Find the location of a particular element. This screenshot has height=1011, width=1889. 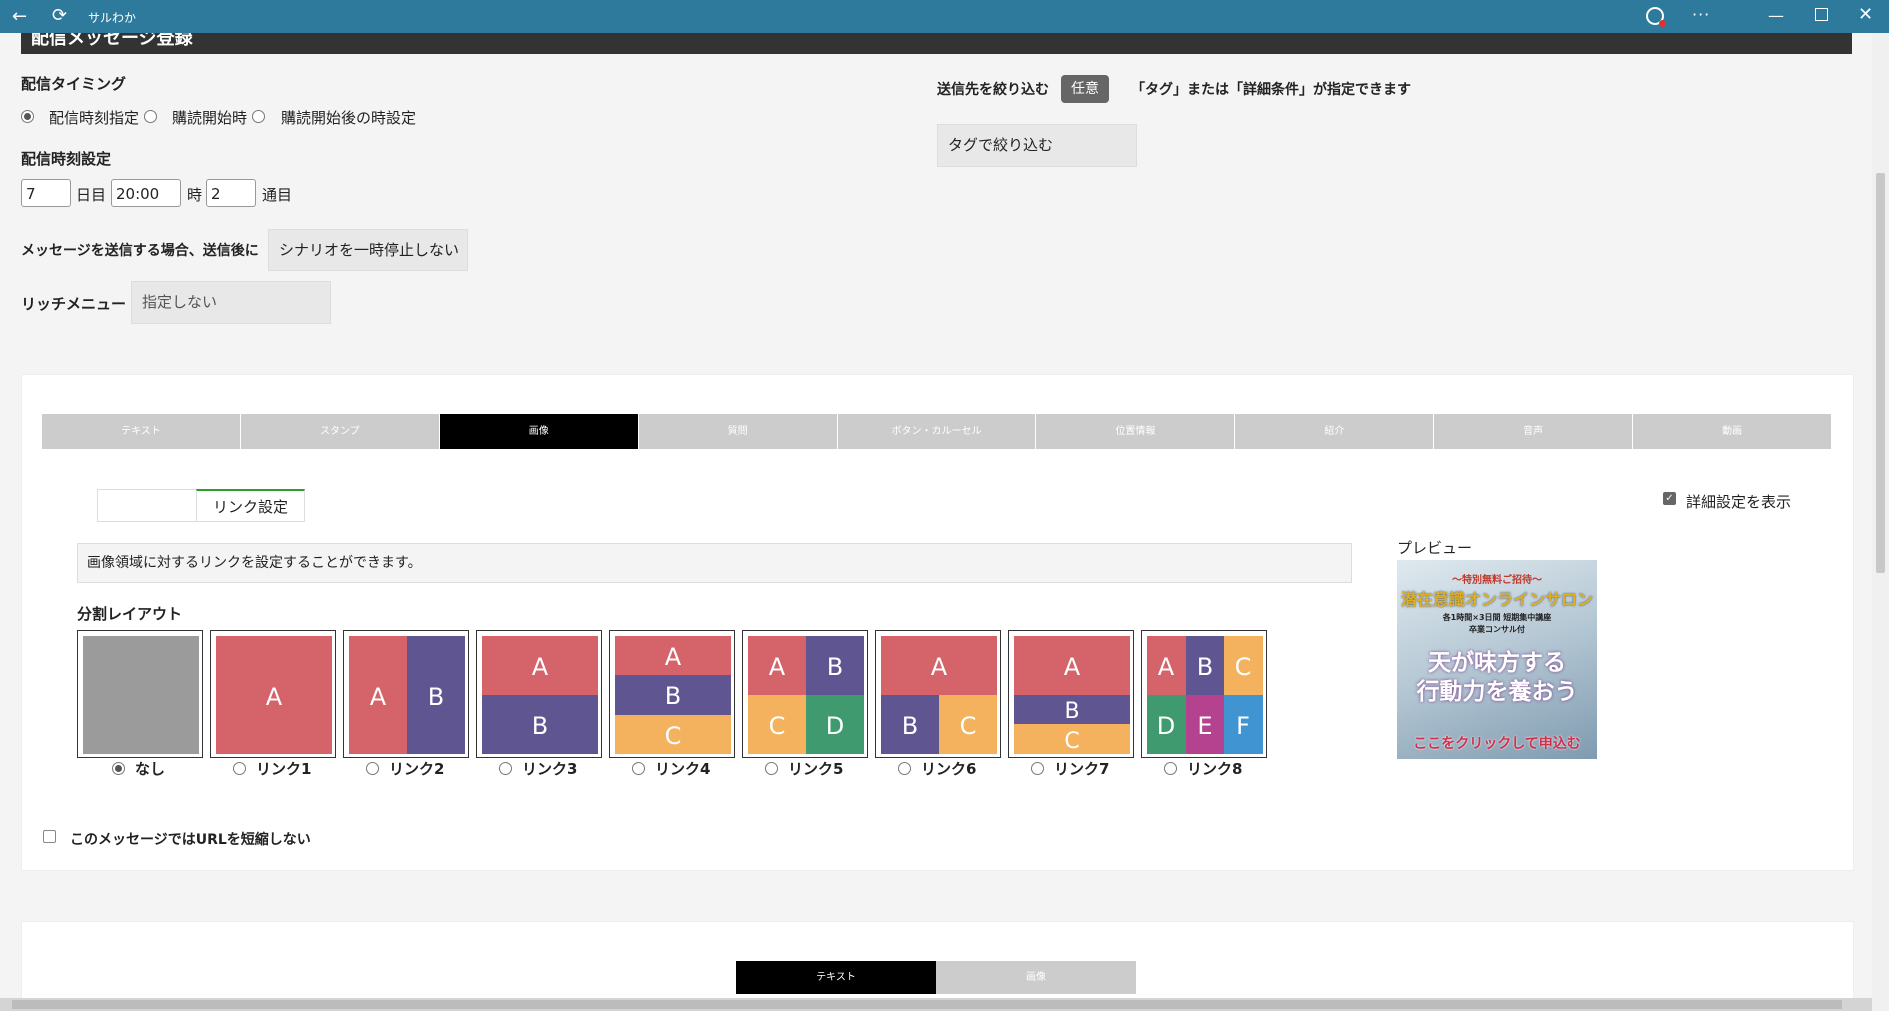

tab-location: 位置情報 is located at coordinates (1136, 431).